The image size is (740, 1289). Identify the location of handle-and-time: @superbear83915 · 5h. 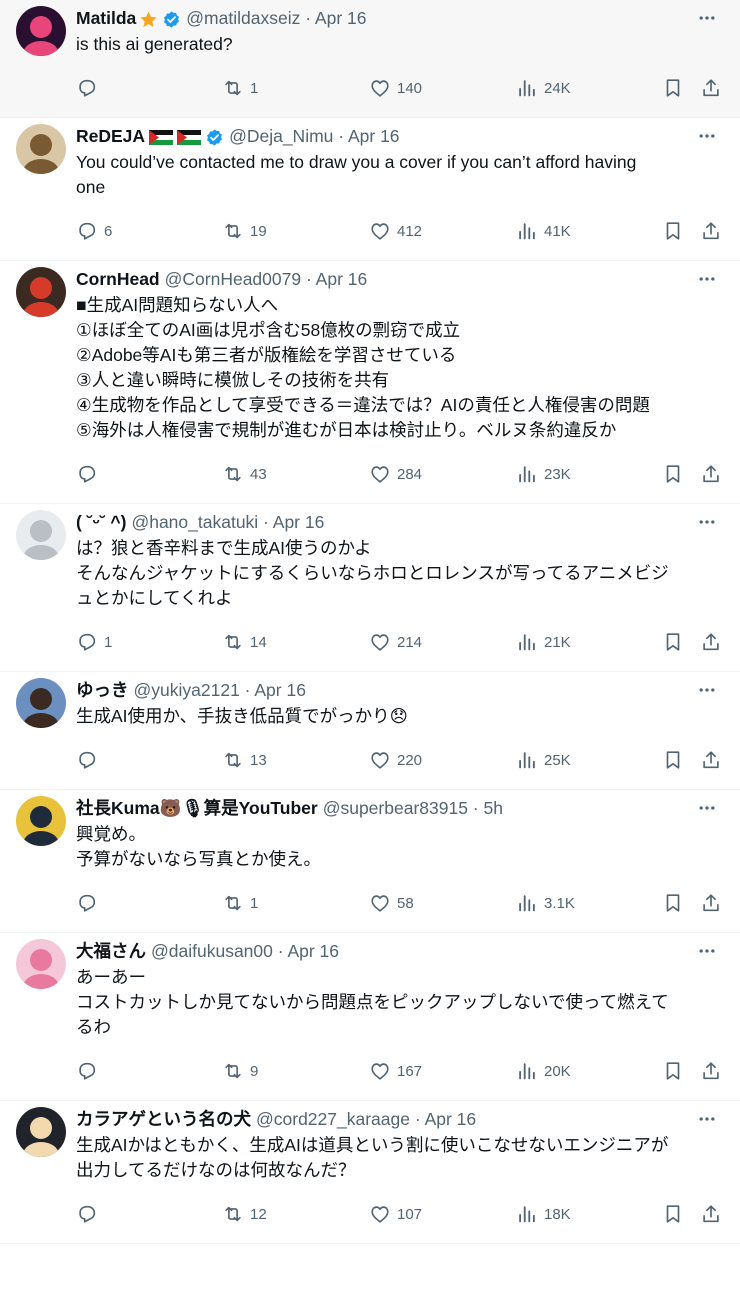
(413, 808).